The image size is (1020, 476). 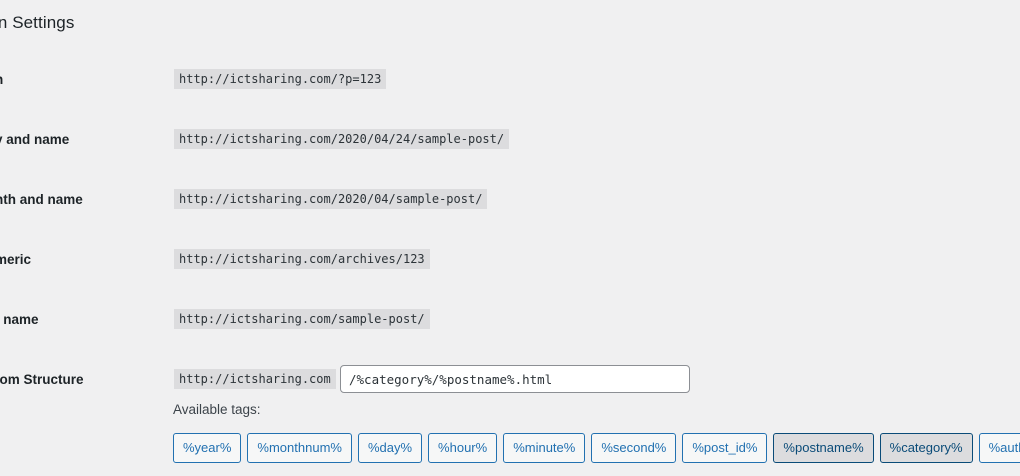 What do you see at coordinates (463, 448) in the screenshot?
I see `tag-button-hour: %hour%` at bounding box center [463, 448].